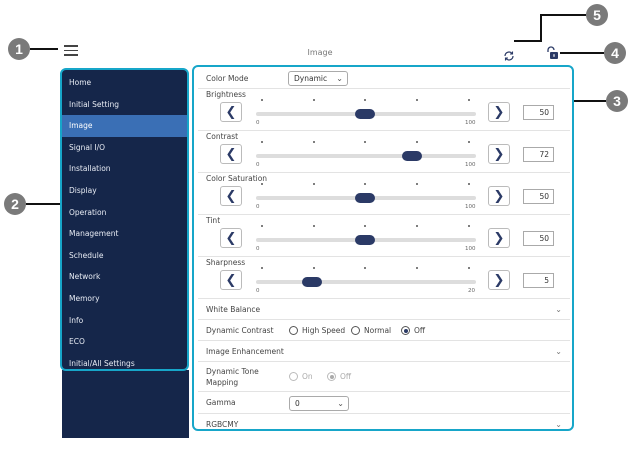 The height and width of the screenshot is (466, 634). I want to click on tint-value-input: 50, so click(538, 238).